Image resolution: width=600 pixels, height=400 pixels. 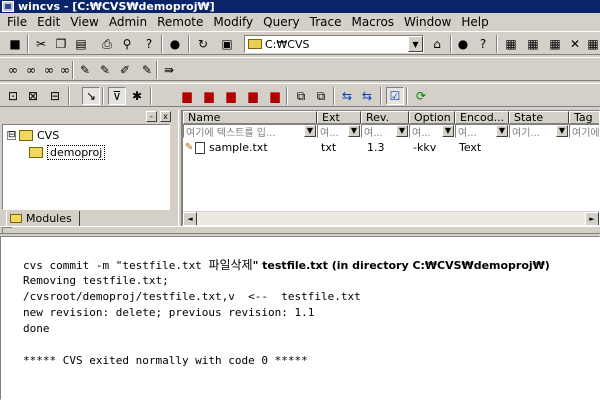 I want to click on commit-icon: ▆, so click(x=187, y=96).